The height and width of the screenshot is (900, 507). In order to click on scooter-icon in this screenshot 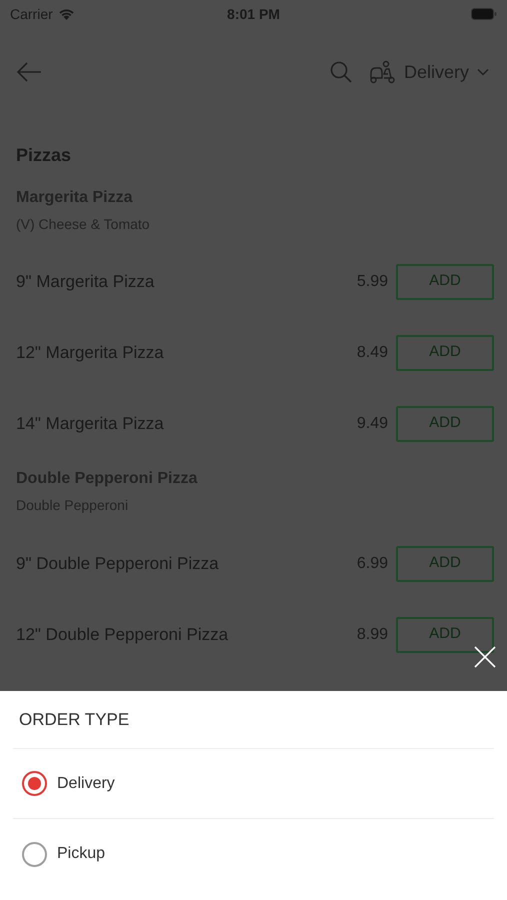, I will do `click(382, 72)`.